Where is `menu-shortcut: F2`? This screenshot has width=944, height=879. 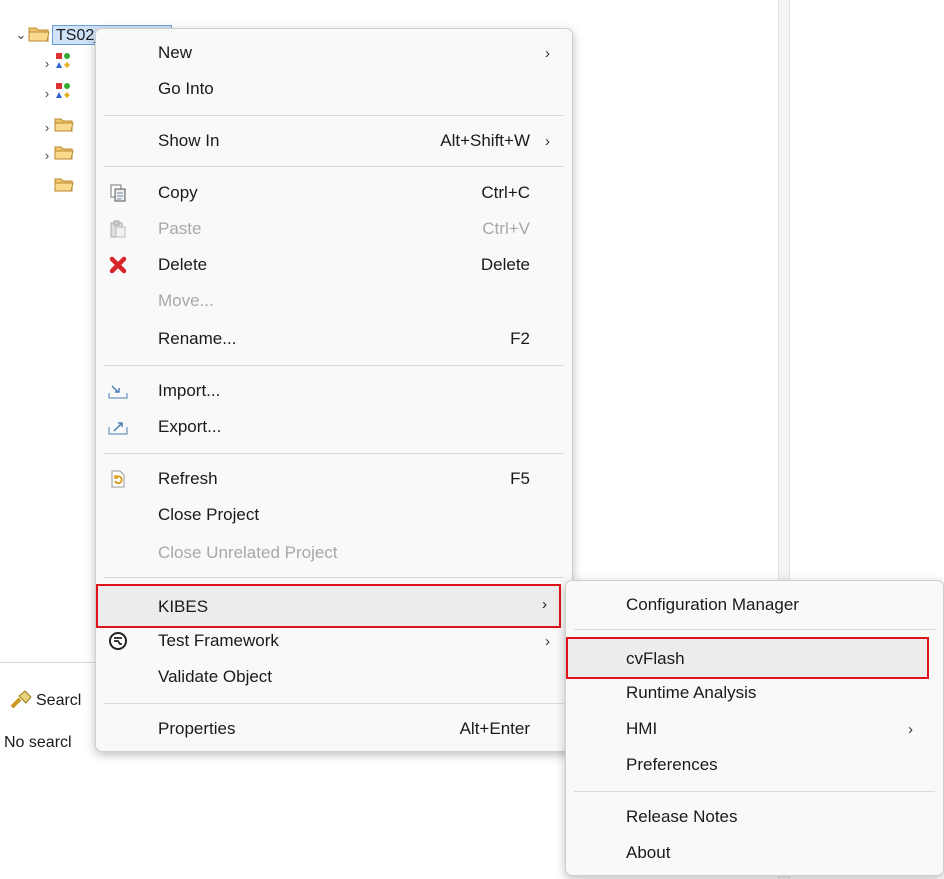 menu-shortcut: F2 is located at coordinates (520, 338).